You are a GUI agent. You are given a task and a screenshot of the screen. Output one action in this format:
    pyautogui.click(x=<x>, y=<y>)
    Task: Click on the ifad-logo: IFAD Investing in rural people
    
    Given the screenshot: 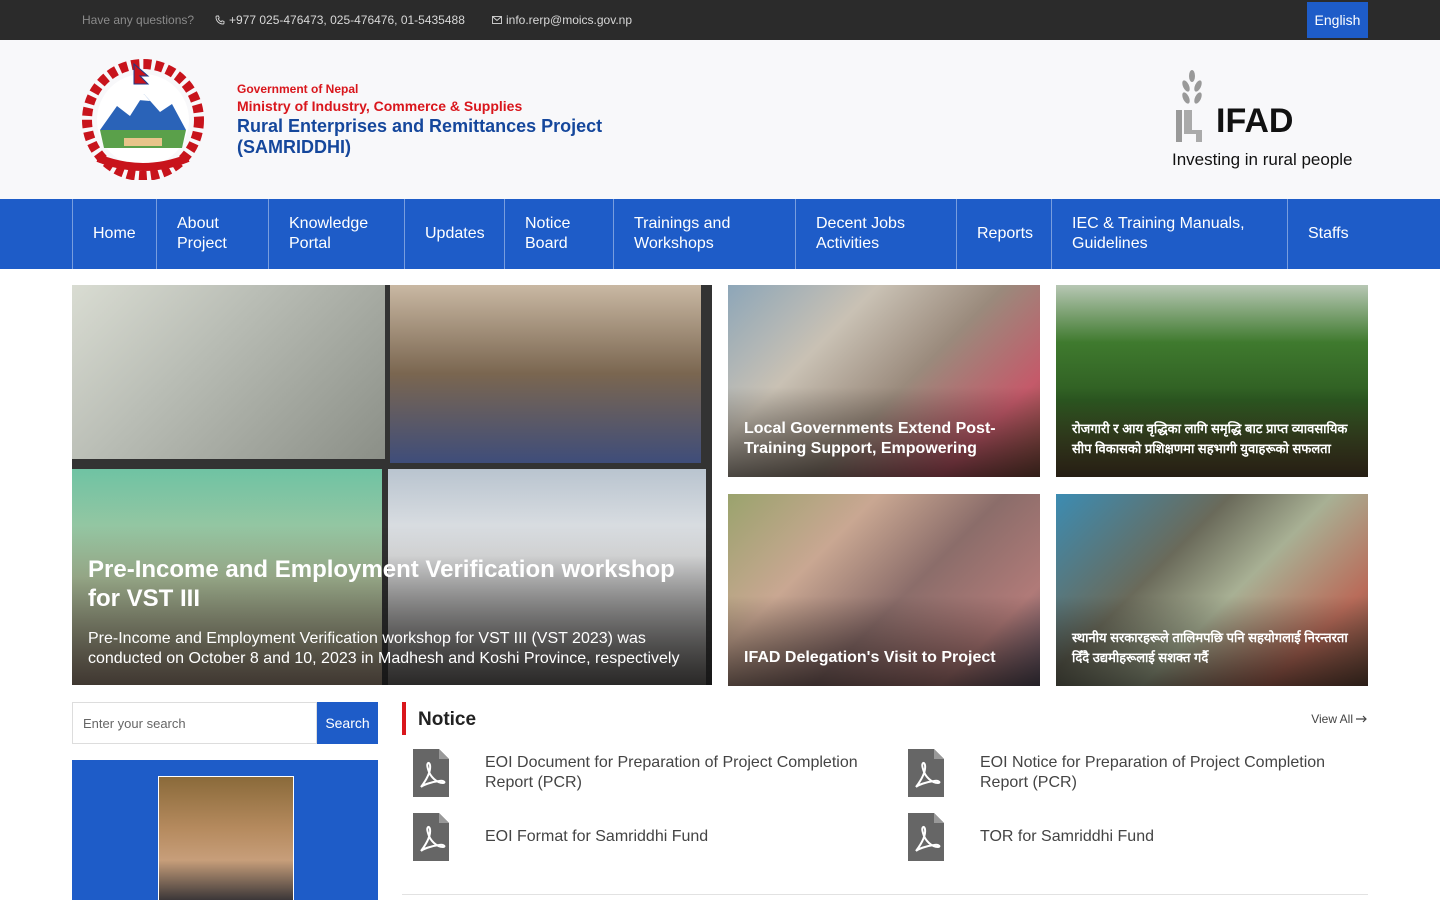 What is the action you would take?
    pyautogui.click(x=1270, y=120)
    